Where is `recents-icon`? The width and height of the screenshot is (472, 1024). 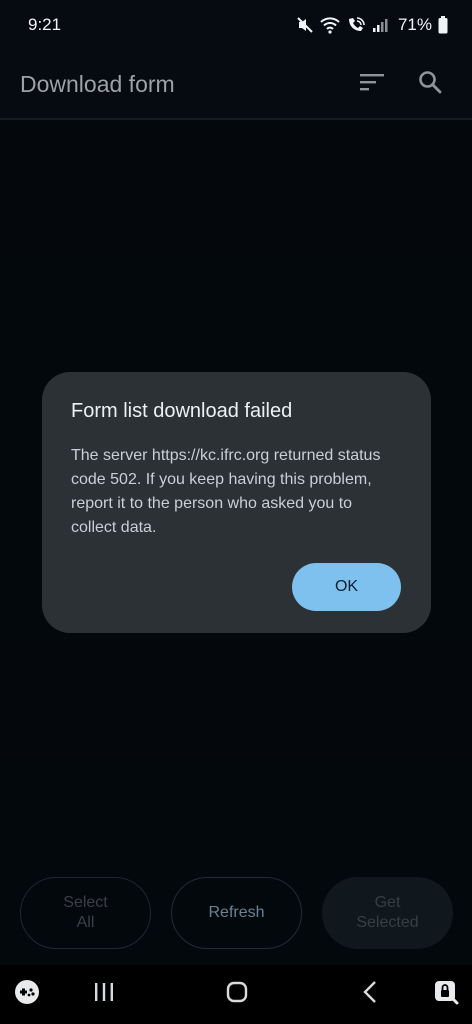
recents-icon is located at coordinates (104, 994).